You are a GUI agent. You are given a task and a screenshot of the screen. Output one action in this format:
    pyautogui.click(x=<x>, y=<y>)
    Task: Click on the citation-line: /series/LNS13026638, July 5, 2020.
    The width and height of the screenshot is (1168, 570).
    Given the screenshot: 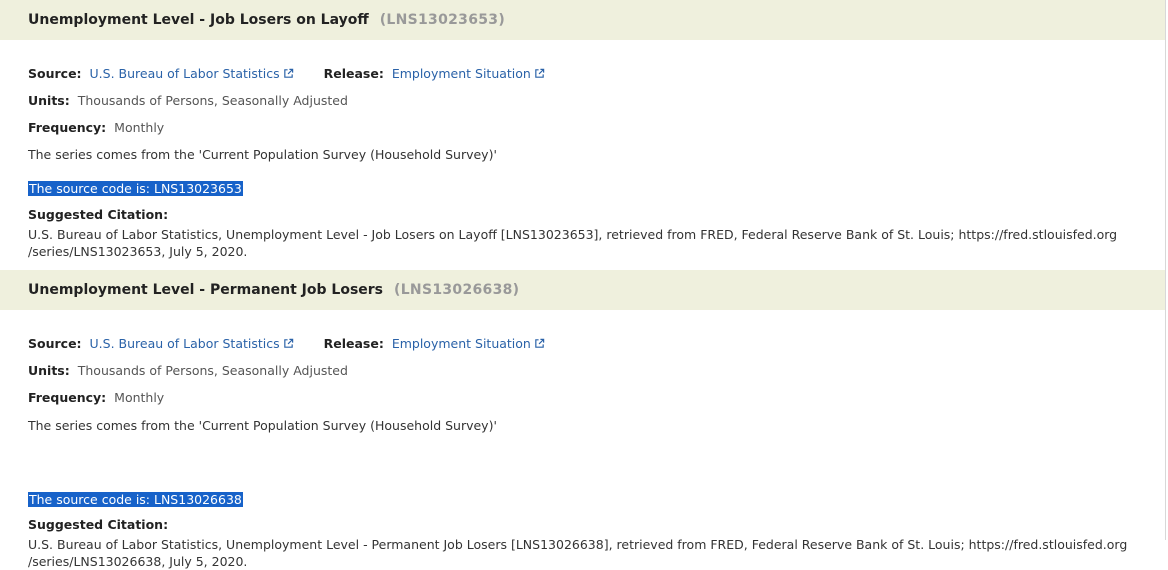 What is the action you would take?
    pyautogui.click(x=138, y=561)
    